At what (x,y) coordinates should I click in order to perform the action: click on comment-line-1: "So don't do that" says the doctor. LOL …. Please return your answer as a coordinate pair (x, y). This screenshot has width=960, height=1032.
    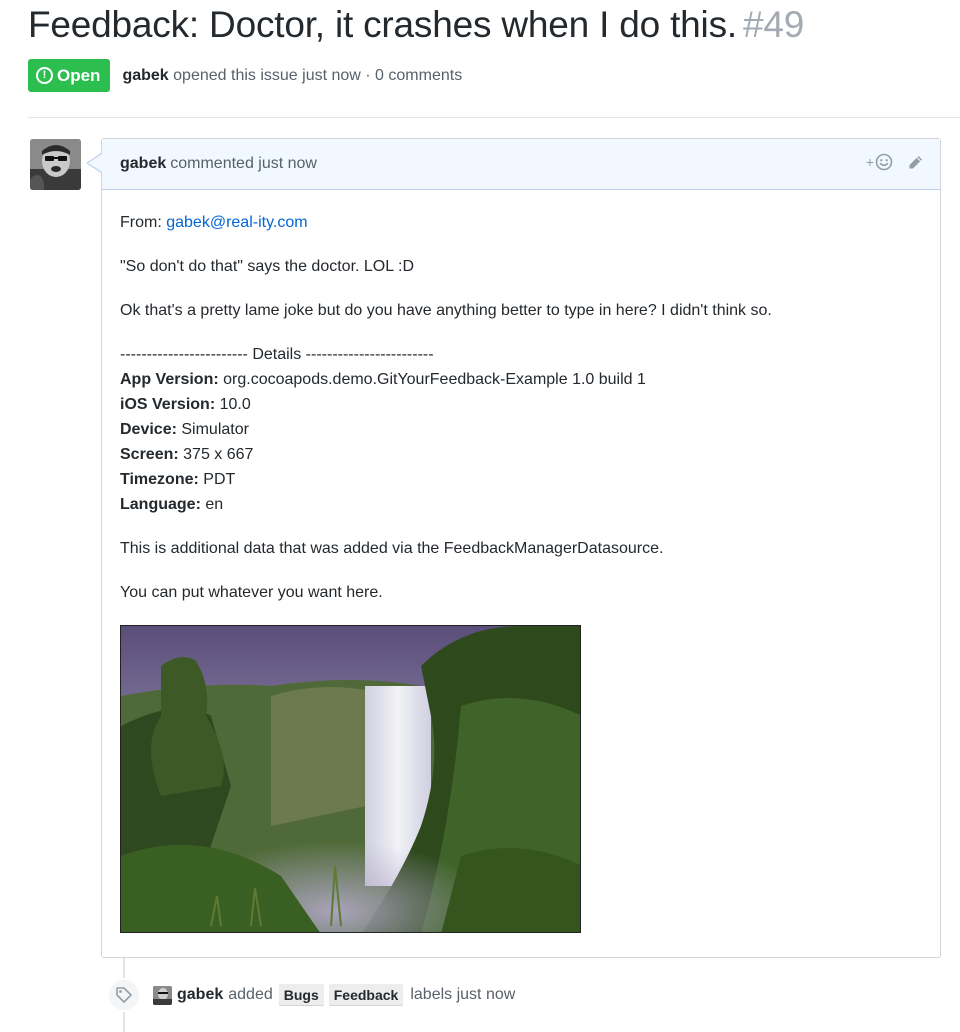
    Looking at the image, I should click on (267, 266).